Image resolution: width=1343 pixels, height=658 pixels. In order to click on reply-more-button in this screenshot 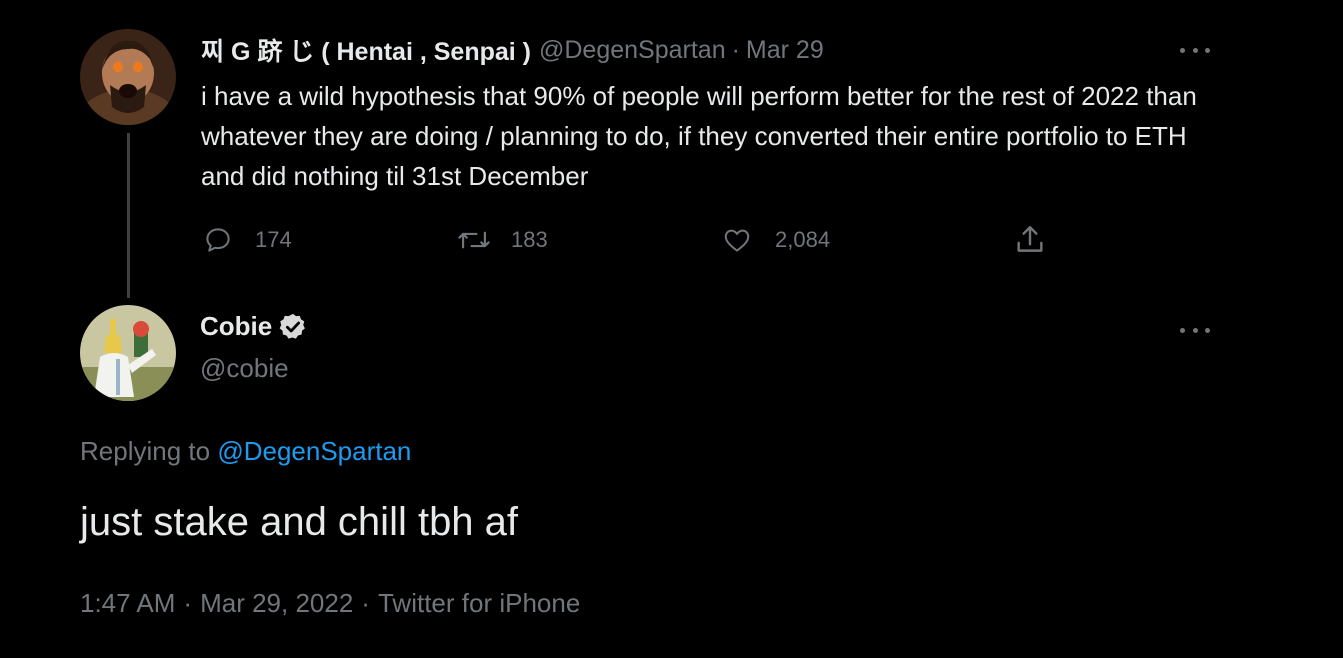, I will do `click(1195, 330)`.